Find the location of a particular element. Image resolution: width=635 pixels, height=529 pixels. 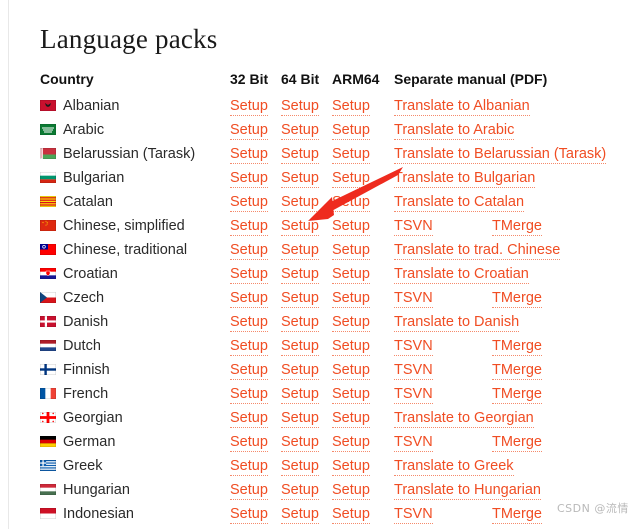

translate-manual-link: Translate to Greek is located at coordinates (454, 467).